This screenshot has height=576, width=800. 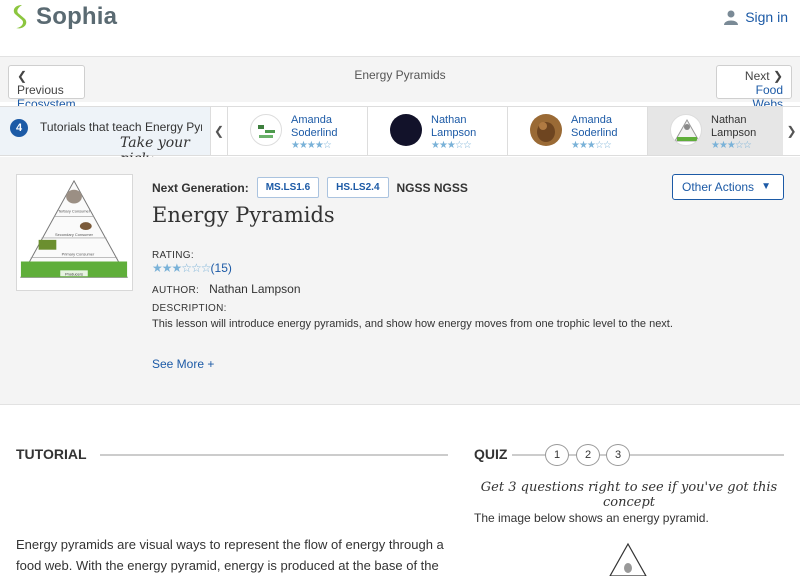 I want to click on sign-in-label: Sign in, so click(x=766, y=17).